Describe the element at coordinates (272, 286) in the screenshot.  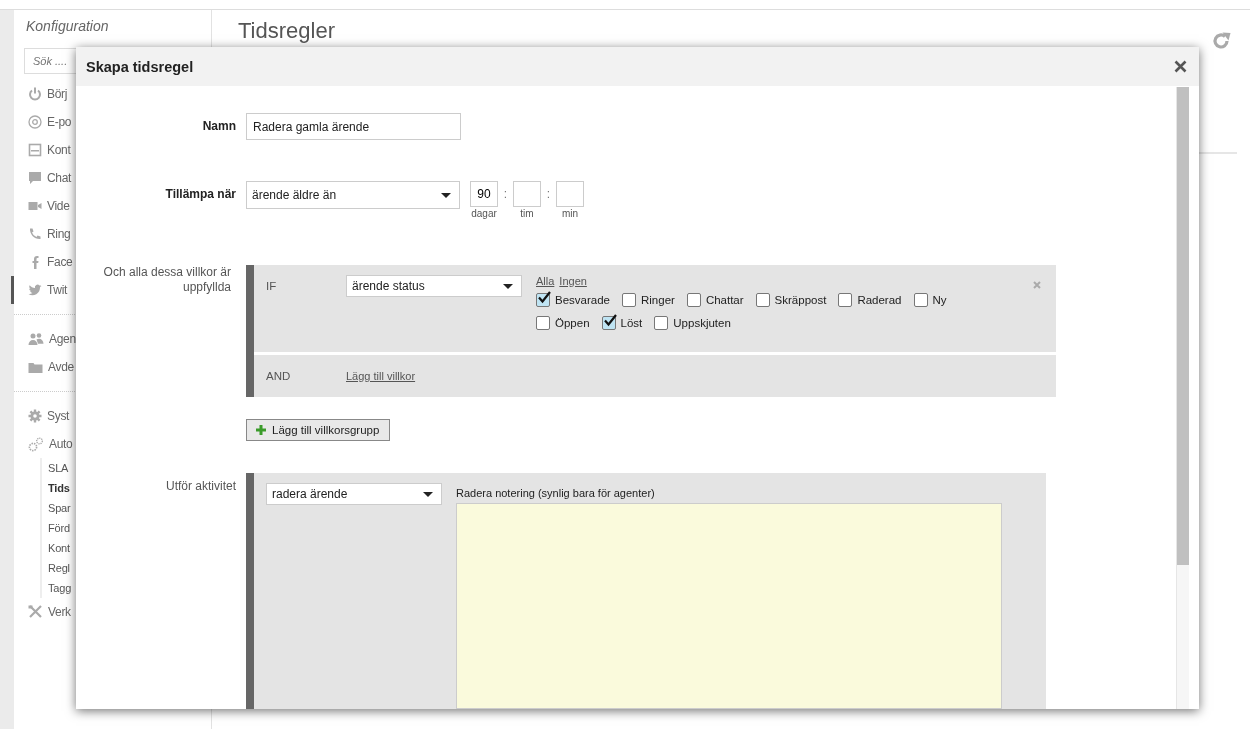
I see `if-label: IF` at that location.